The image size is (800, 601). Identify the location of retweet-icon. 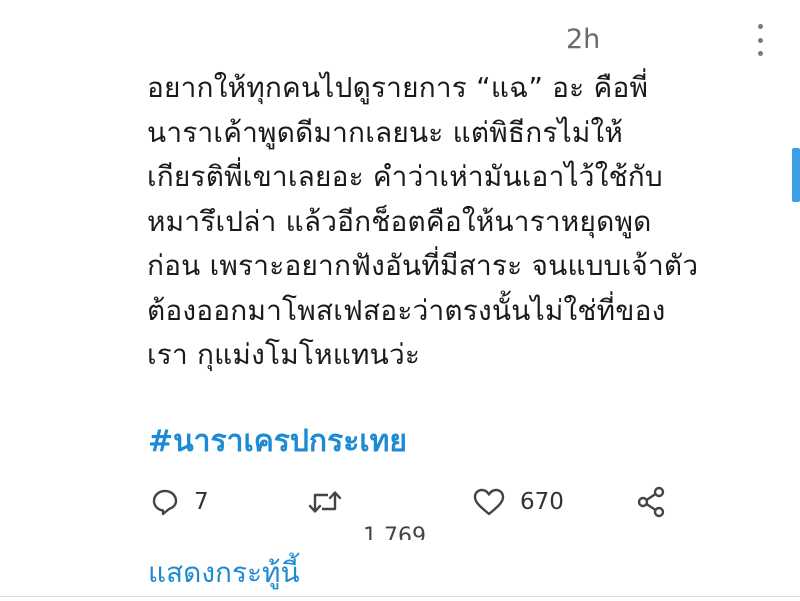
(325, 502).